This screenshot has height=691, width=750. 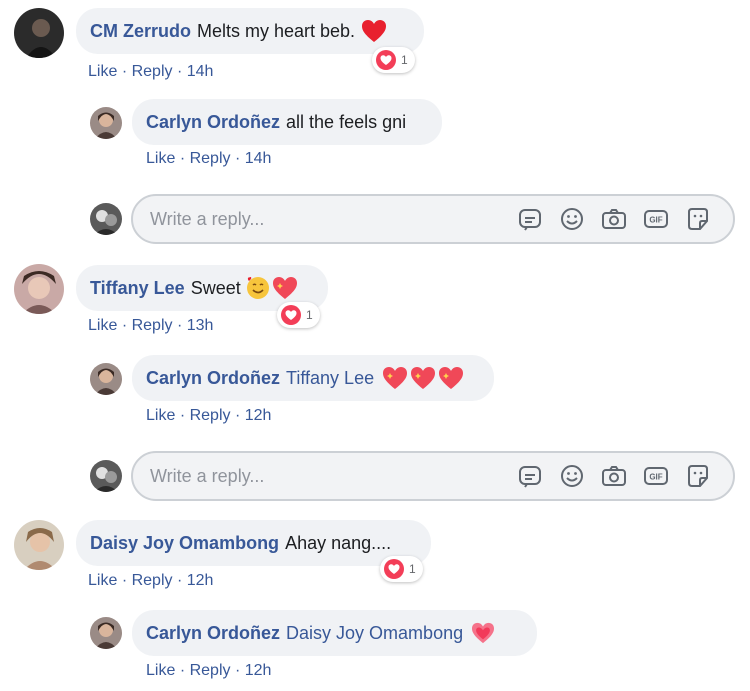 I want to click on comment-text: Sweet, so click(x=215, y=287).